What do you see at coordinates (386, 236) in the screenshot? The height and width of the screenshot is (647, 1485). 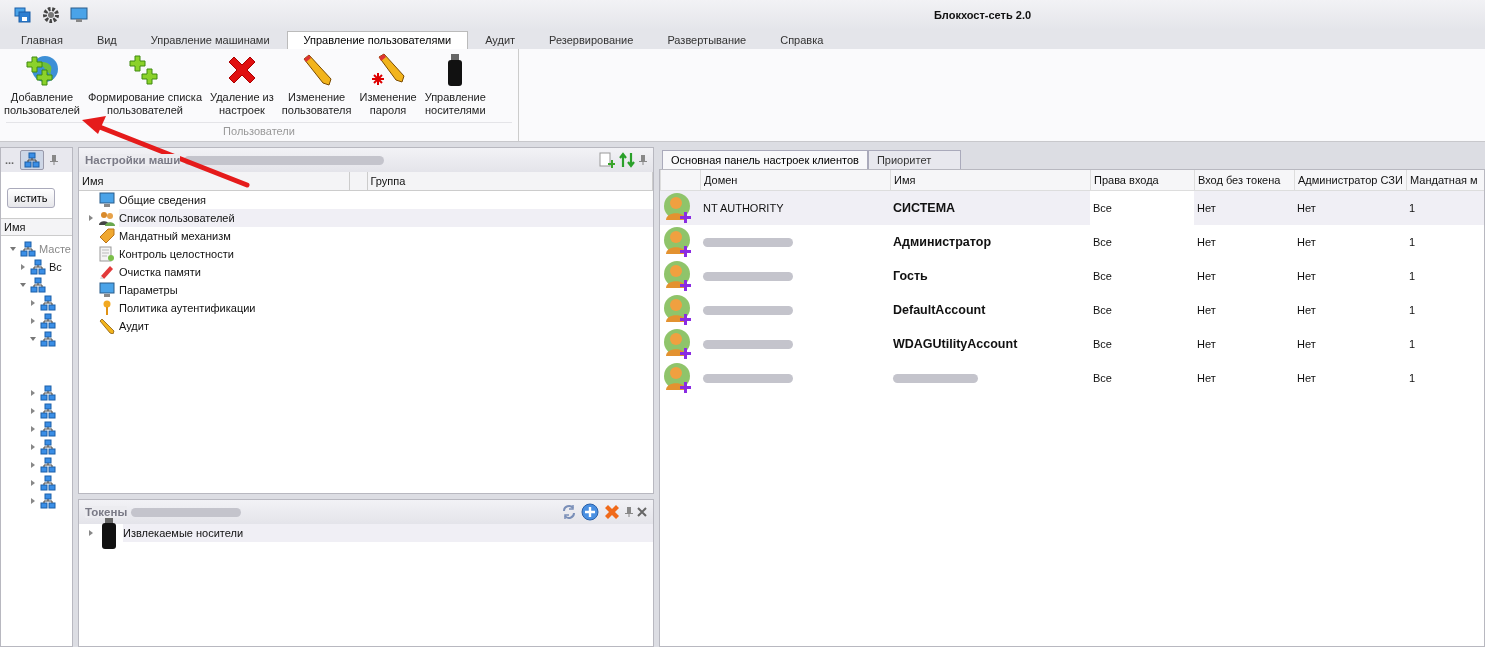 I see `settings-item: Мандатный механизм` at bounding box center [386, 236].